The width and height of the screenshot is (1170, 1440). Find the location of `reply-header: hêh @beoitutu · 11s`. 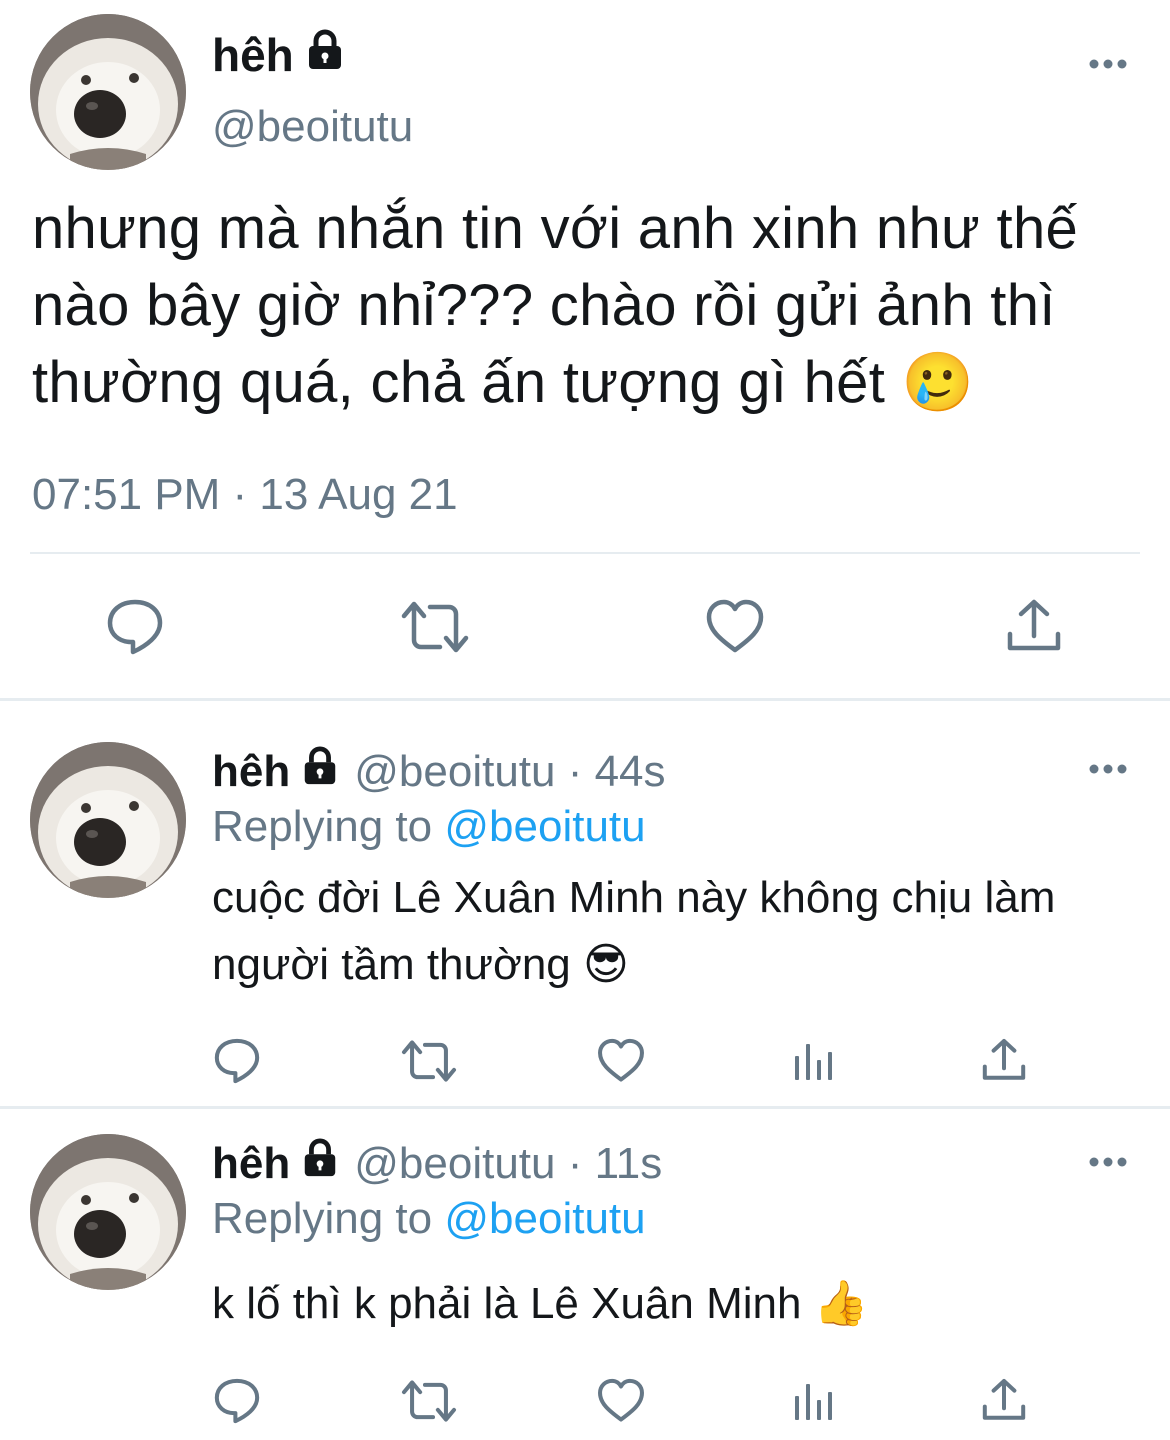

reply-header: hêh @beoitutu · 11s is located at coordinates (437, 1163).